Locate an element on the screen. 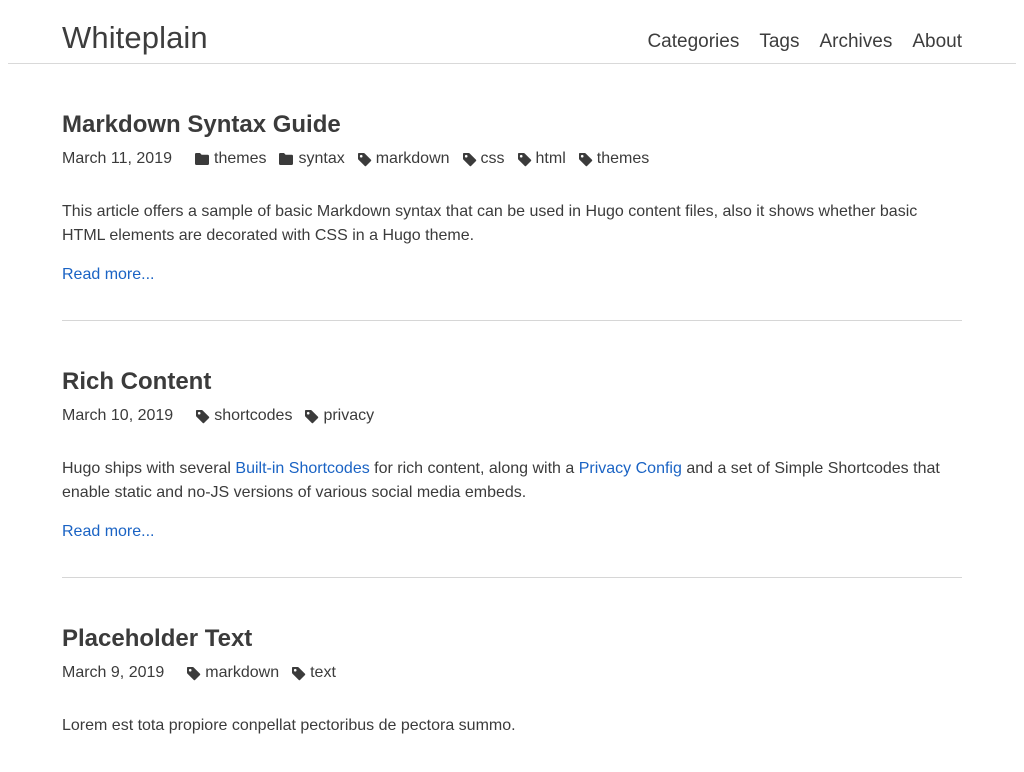  category-link-syntax: syntax is located at coordinates (311, 159).